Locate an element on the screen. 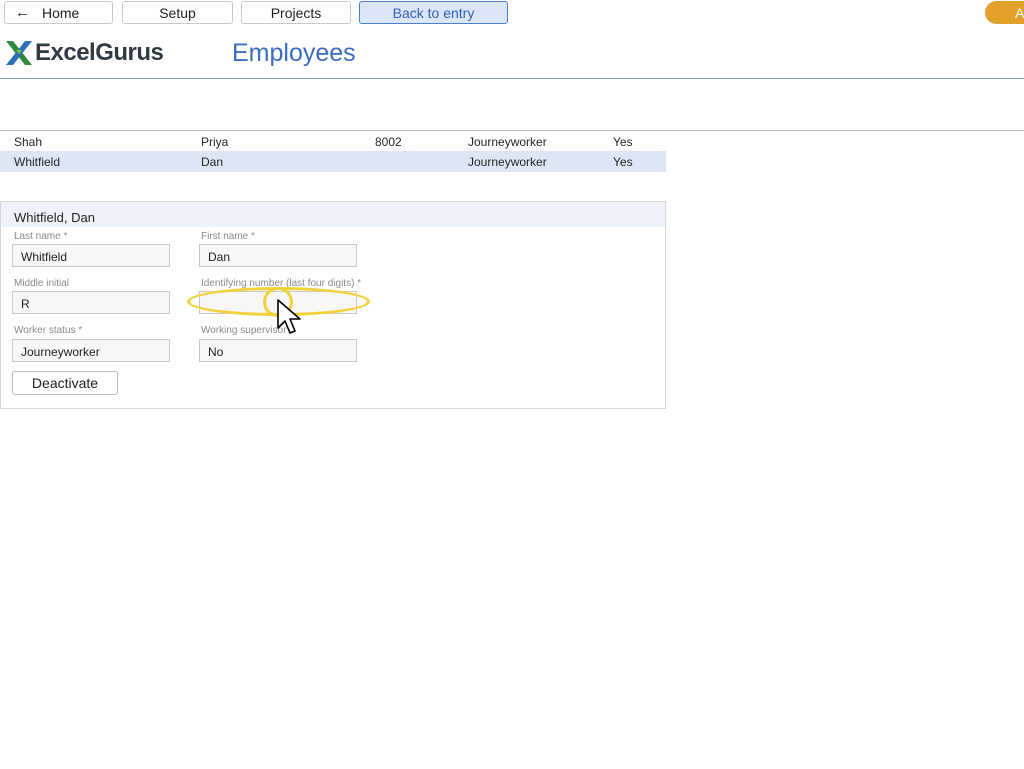 Image resolution: width=1024 pixels, height=769 pixels. excelgurus-logo: ExcelGurus is located at coordinates (84, 52).